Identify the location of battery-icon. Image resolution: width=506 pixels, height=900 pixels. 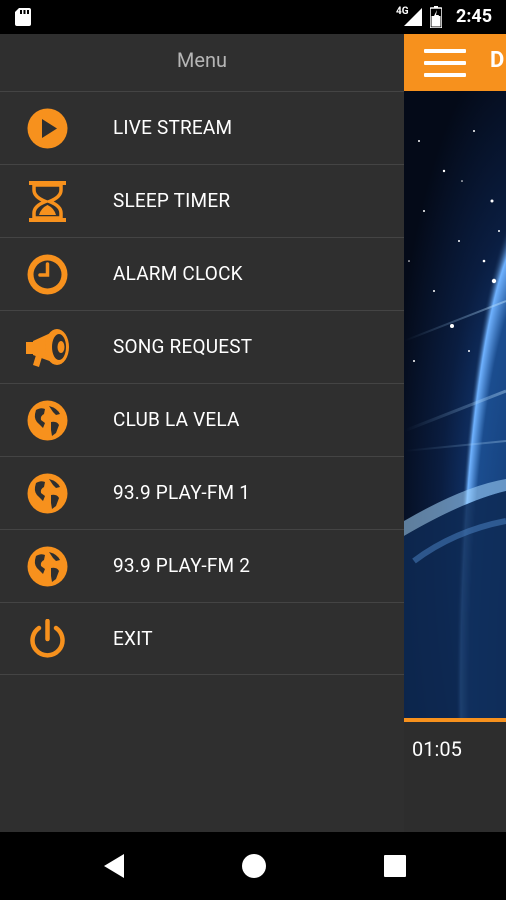
(436, 17).